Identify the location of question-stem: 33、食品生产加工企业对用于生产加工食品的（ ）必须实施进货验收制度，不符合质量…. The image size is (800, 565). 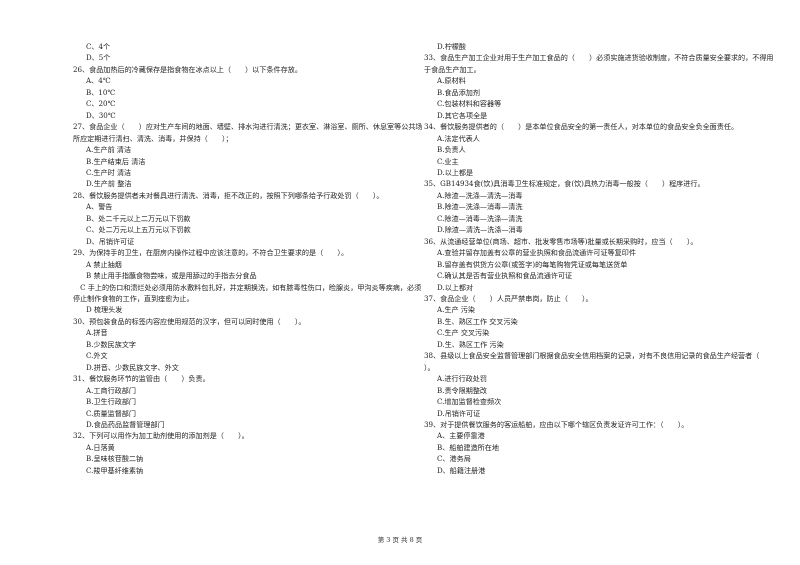
(599, 63).